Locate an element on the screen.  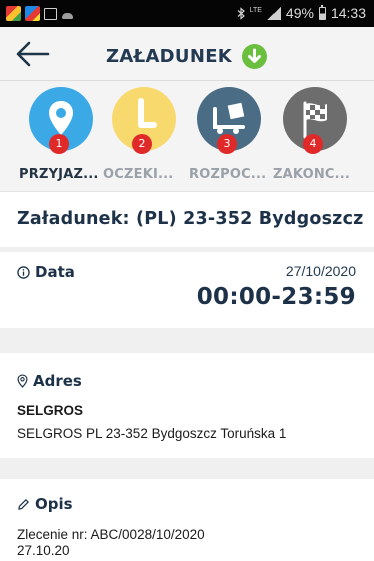
title-group: ZAŁADUNEK is located at coordinates (187, 56).